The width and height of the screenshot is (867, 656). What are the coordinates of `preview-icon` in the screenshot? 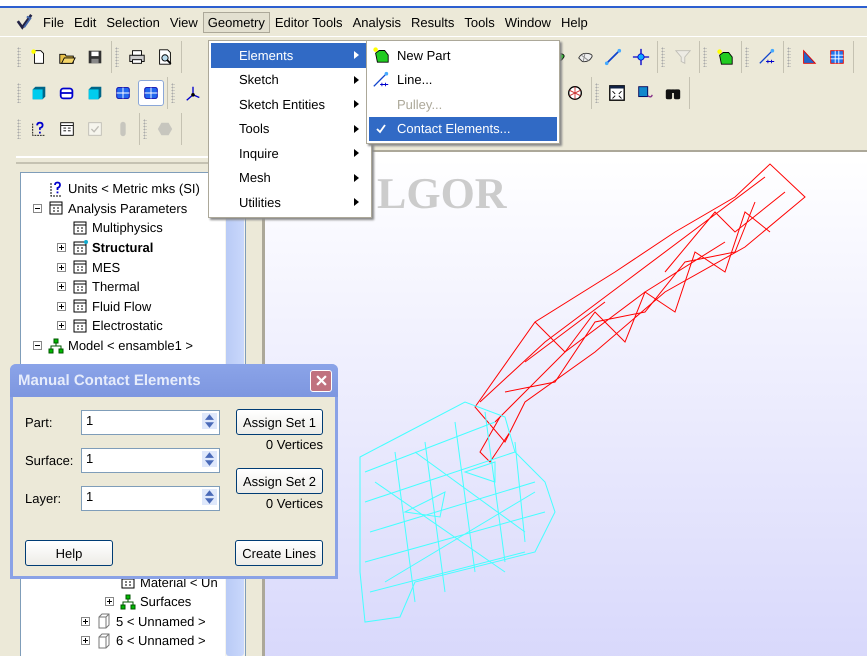 It's located at (165, 57).